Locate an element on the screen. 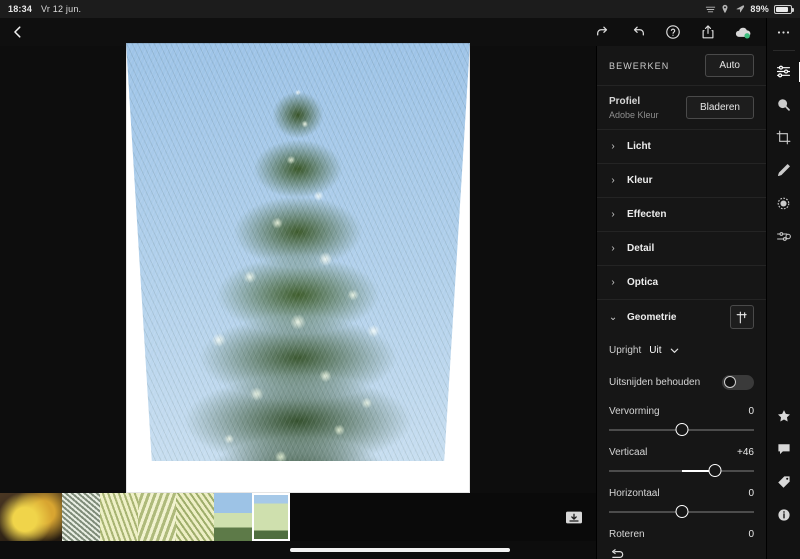  section-geometrie: ⌄ Geometrie is located at coordinates (681, 317).